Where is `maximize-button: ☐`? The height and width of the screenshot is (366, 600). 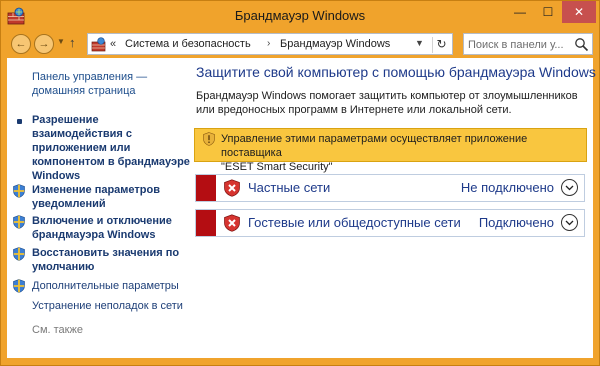 maximize-button: ☐ is located at coordinates (548, 12).